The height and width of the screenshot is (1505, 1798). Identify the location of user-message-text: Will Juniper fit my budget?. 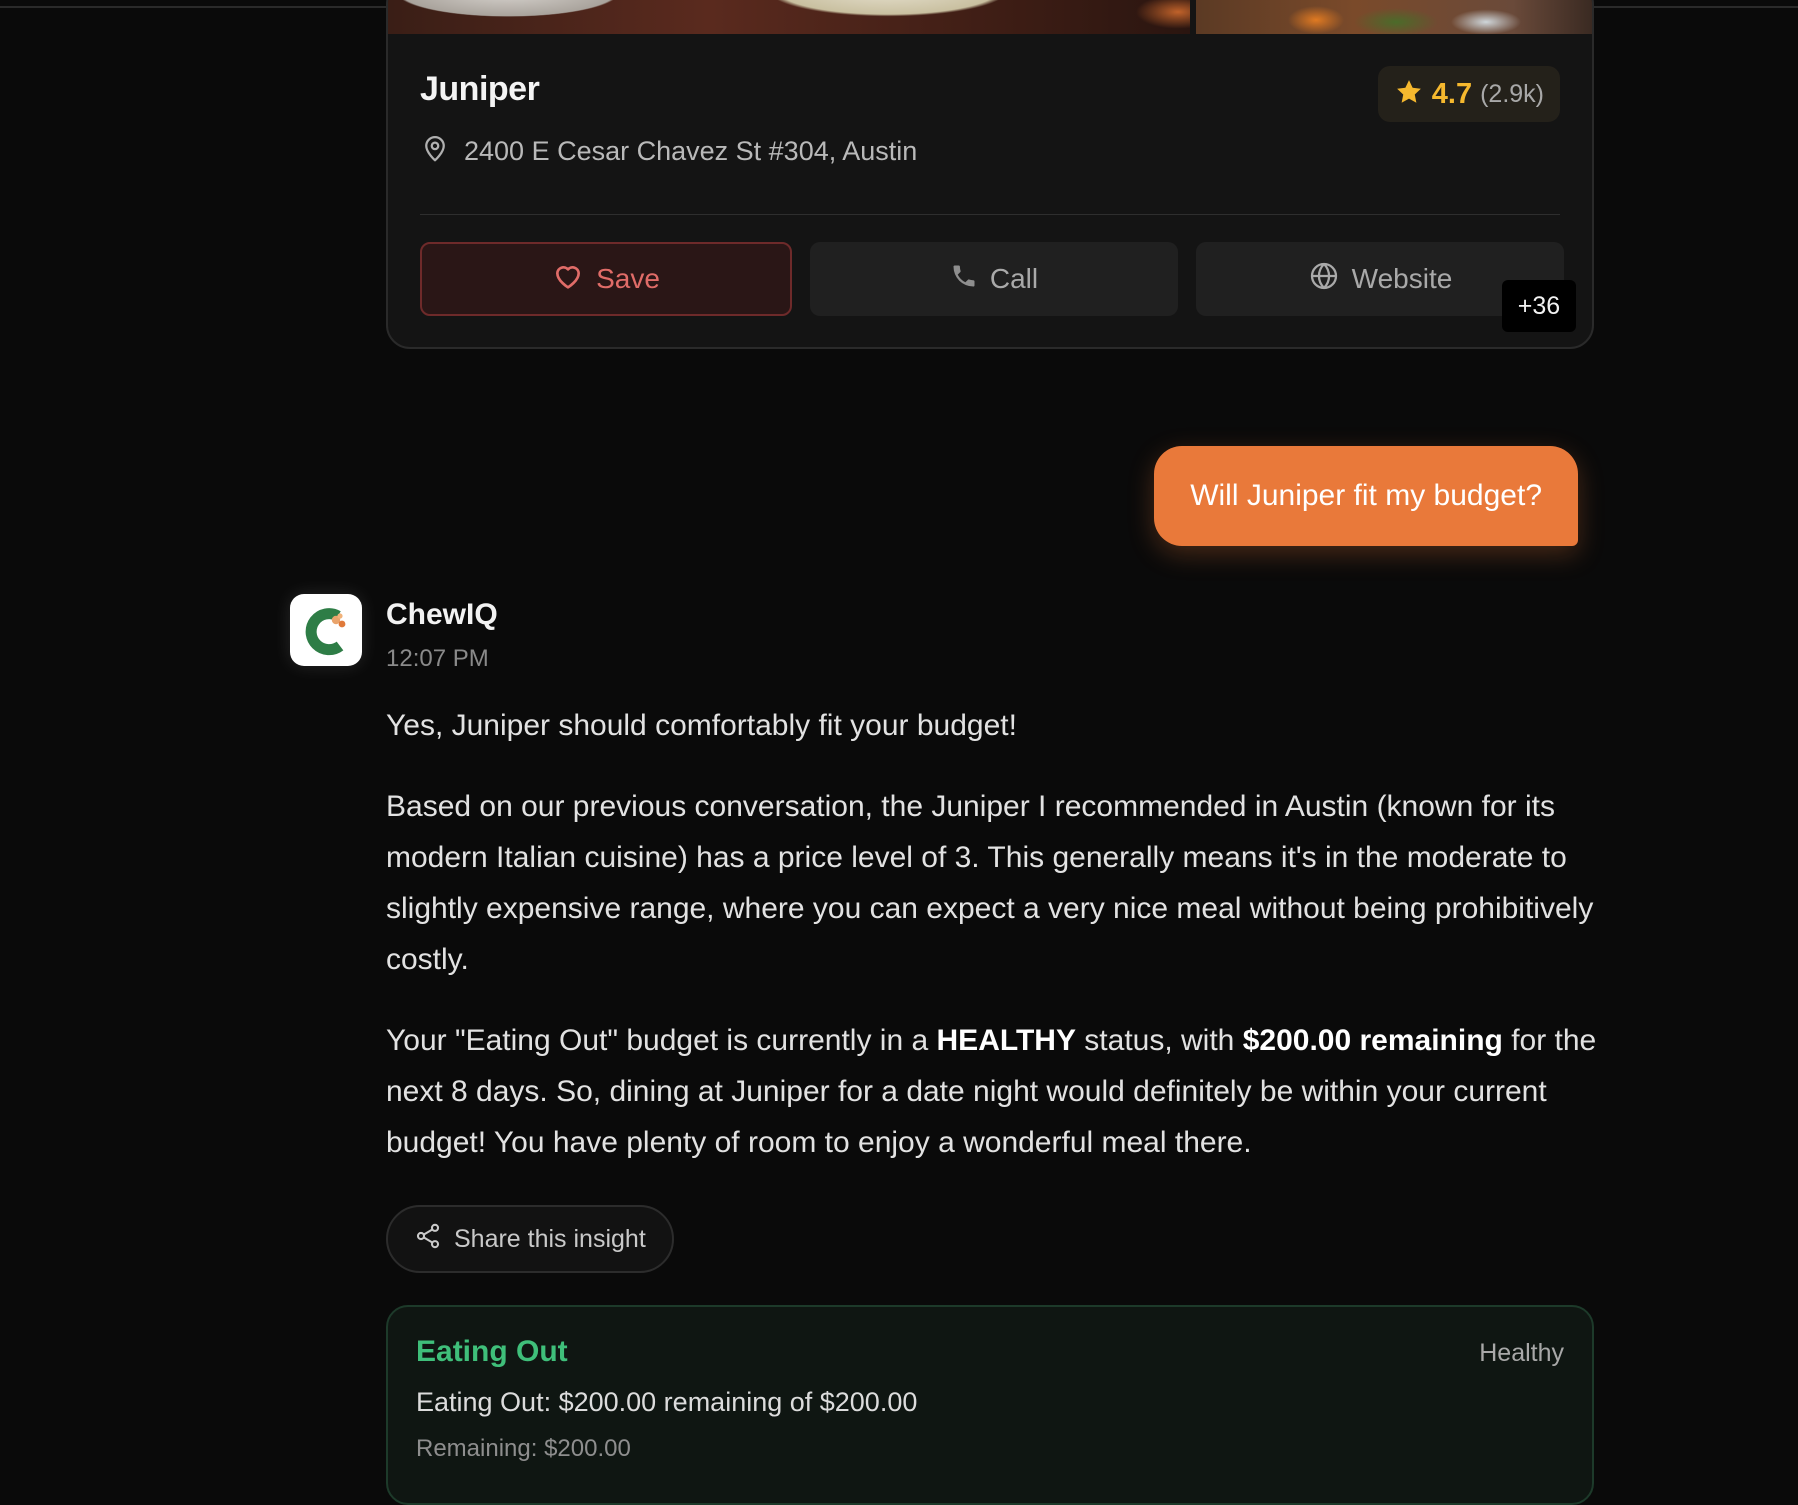
(1366, 495).